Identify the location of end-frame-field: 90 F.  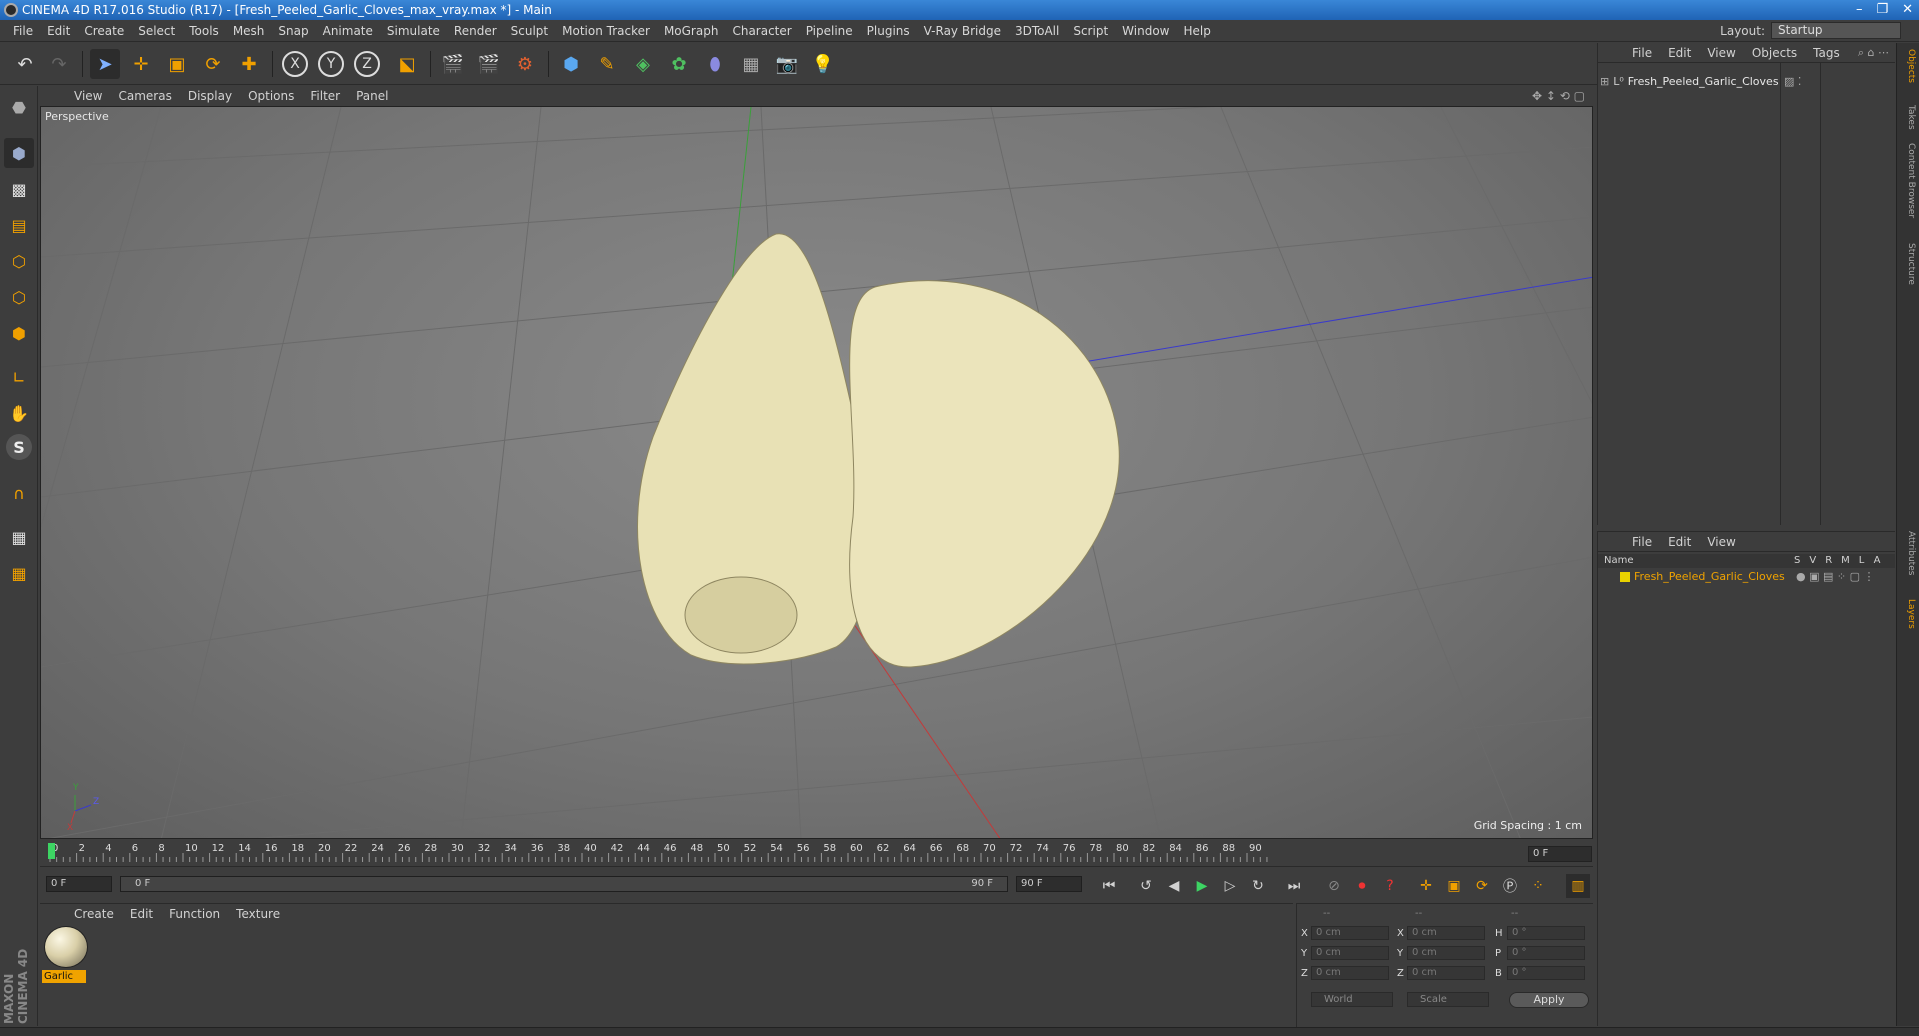
(1049, 884).